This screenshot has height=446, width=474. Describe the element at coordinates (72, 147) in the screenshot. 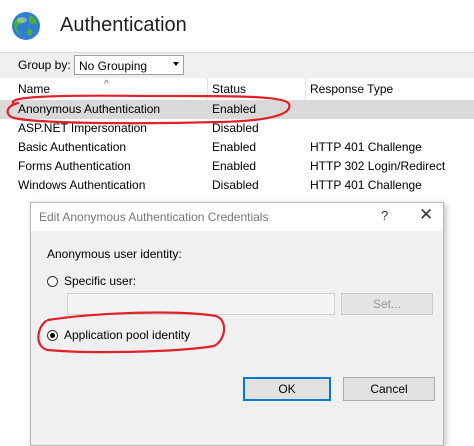

I see `row-name: Basic Authentication` at that location.